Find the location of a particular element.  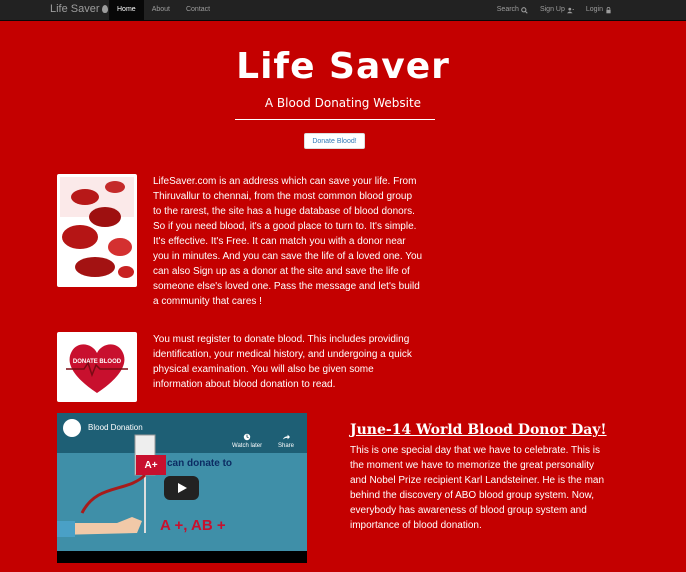

channel-logo is located at coordinates (72, 428).